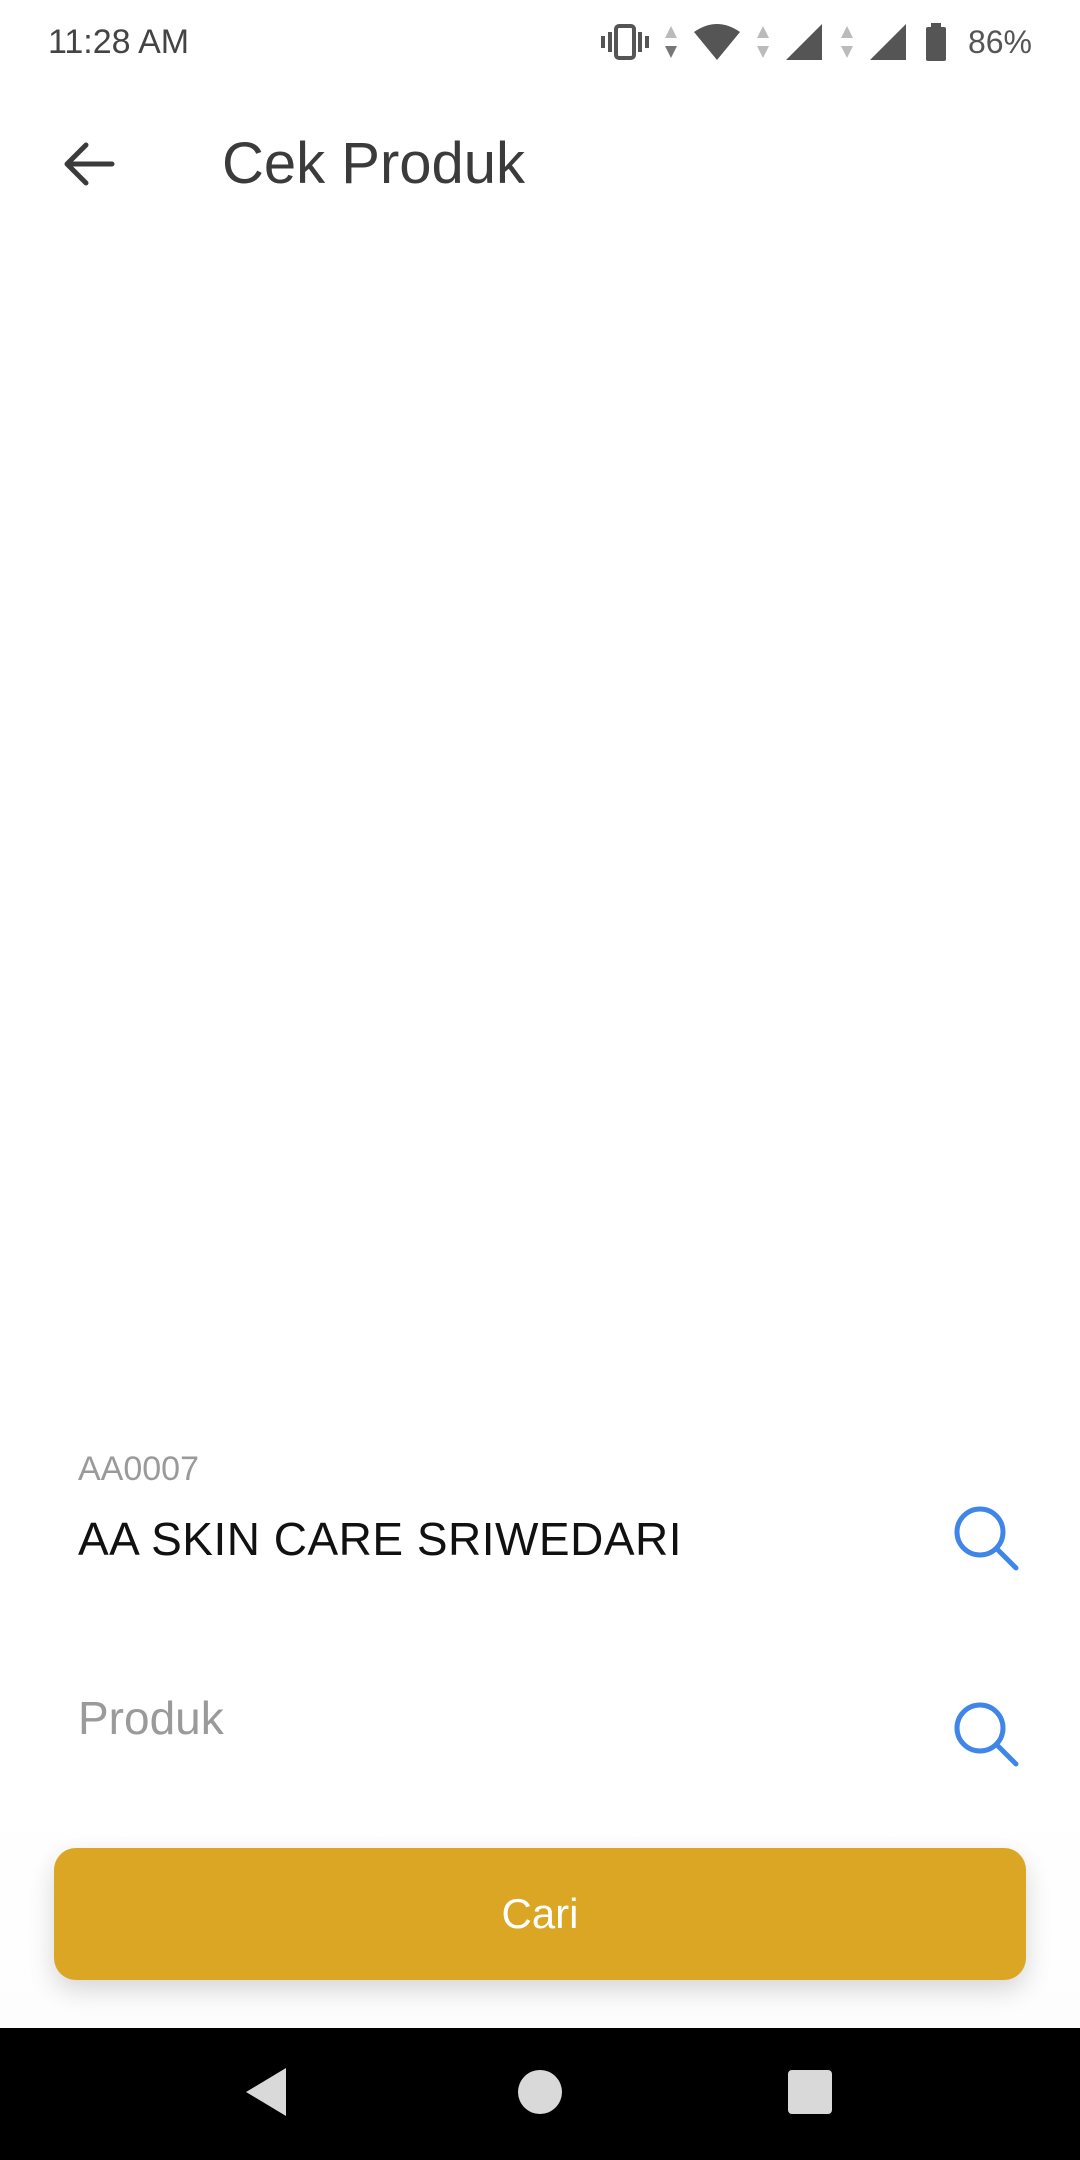 This screenshot has width=1080, height=2160. Describe the element at coordinates (380, 1539) in the screenshot. I see `store-name: AA SKIN CARE SRIWEDARI` at that location.